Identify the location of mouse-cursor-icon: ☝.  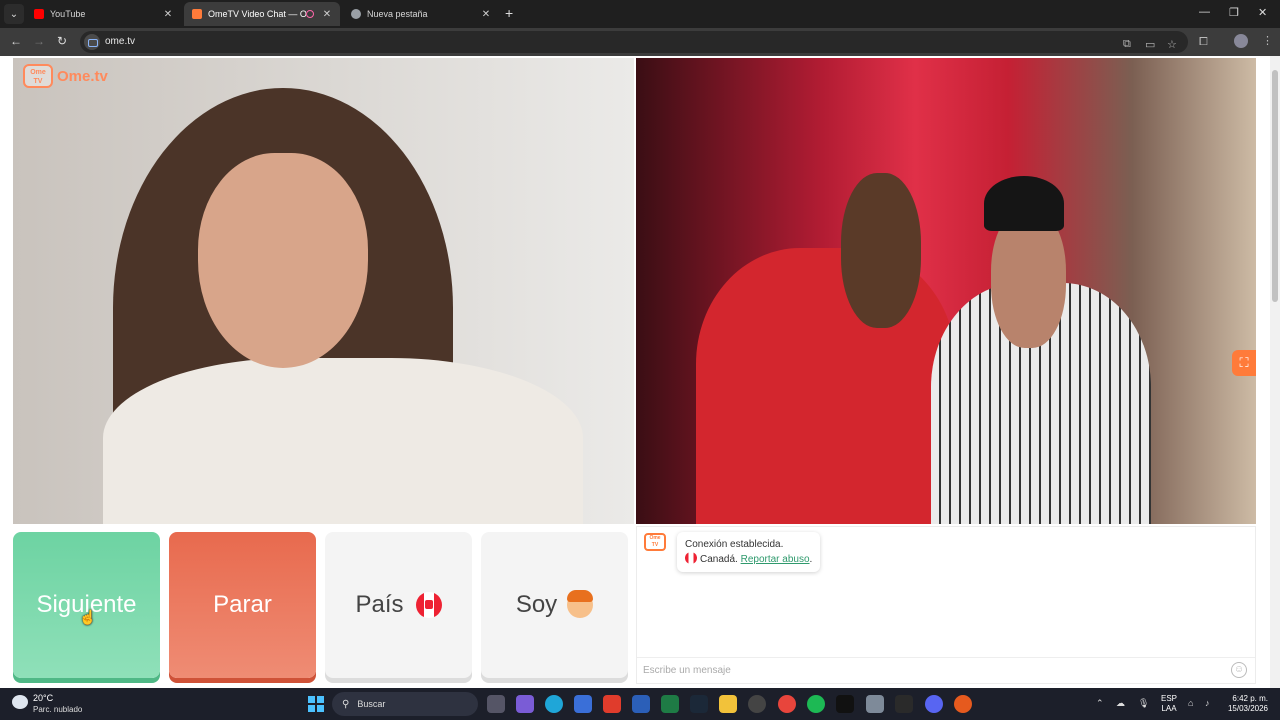
(88, 617).